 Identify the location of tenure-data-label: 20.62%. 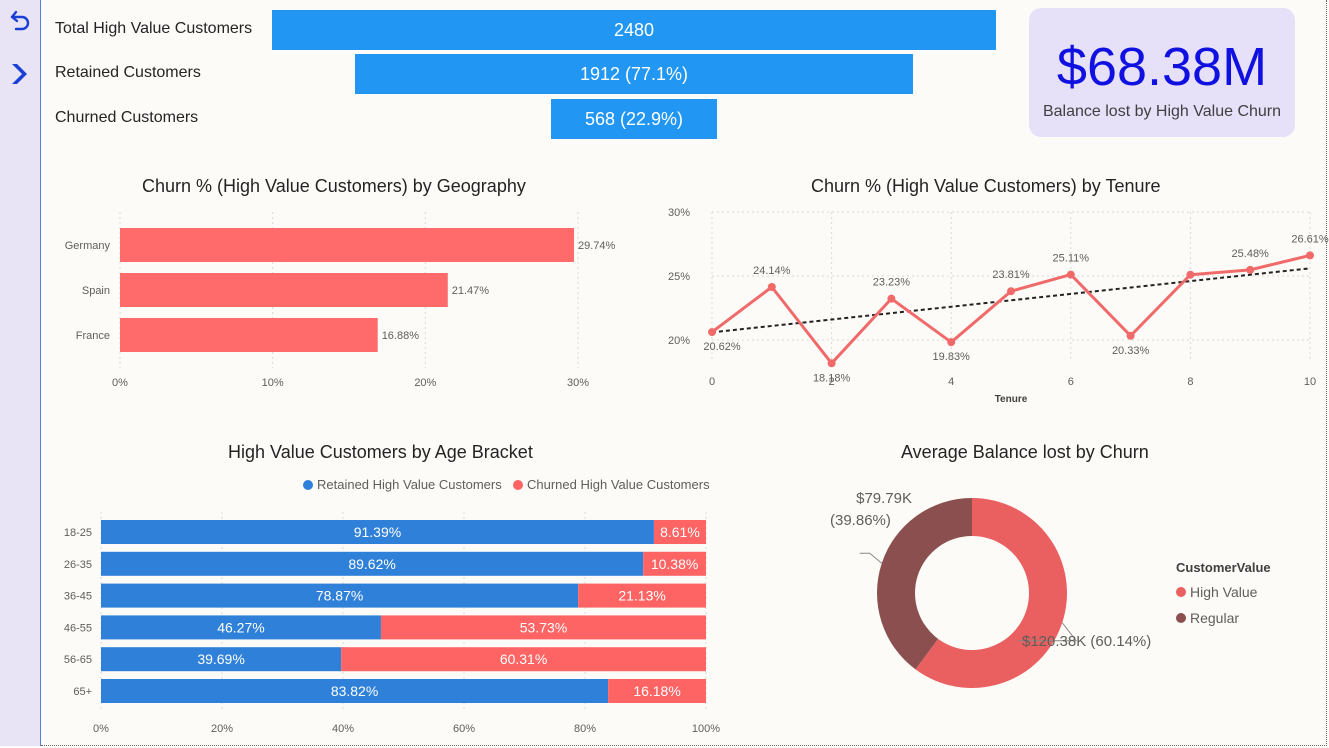
(722, 347).